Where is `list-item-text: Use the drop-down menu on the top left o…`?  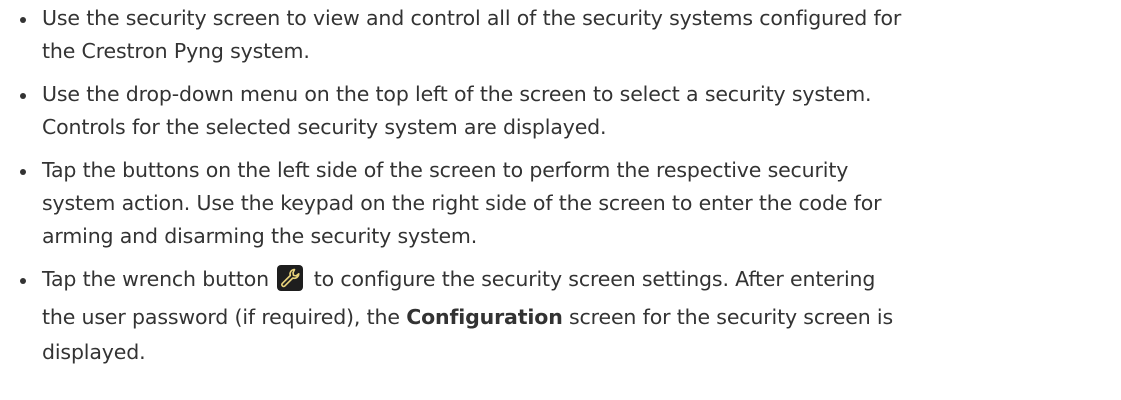
list-item-text: Use the drop-down menu on the top left o… is located at coordinates (457, 94).